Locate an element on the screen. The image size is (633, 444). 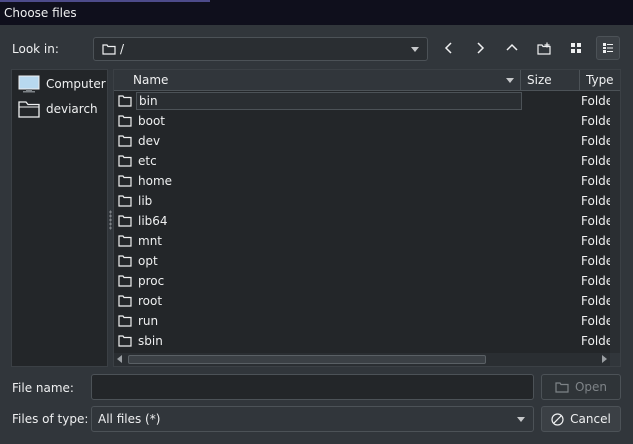
open-button-label: Open is located at coordinates (591, 387).